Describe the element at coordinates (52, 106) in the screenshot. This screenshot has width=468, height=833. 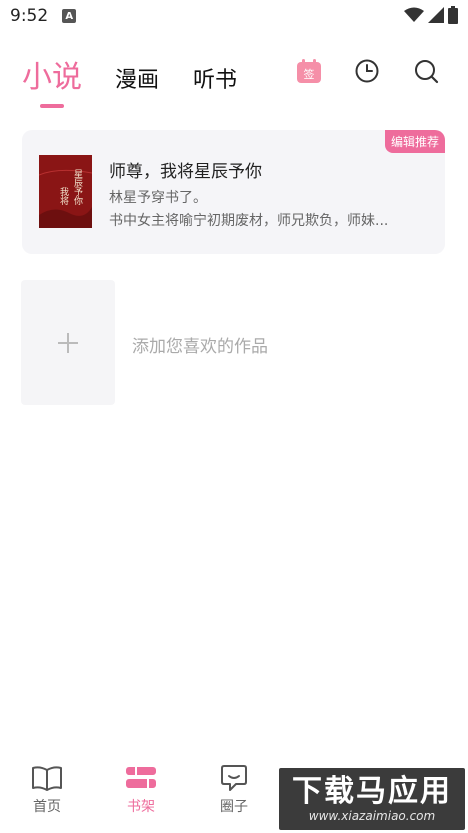
I see `active-tab-indicator` at that location.